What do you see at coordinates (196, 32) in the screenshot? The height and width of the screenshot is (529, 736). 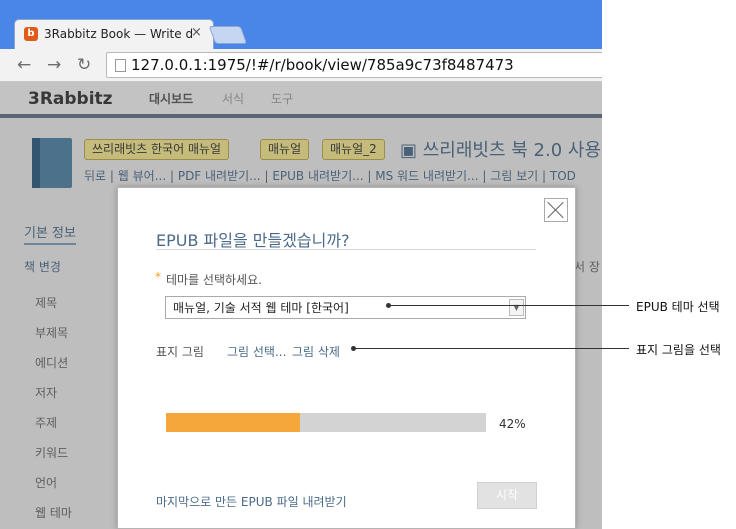 I see `close-tab-icon: ×` at bounding box center [196, 32].